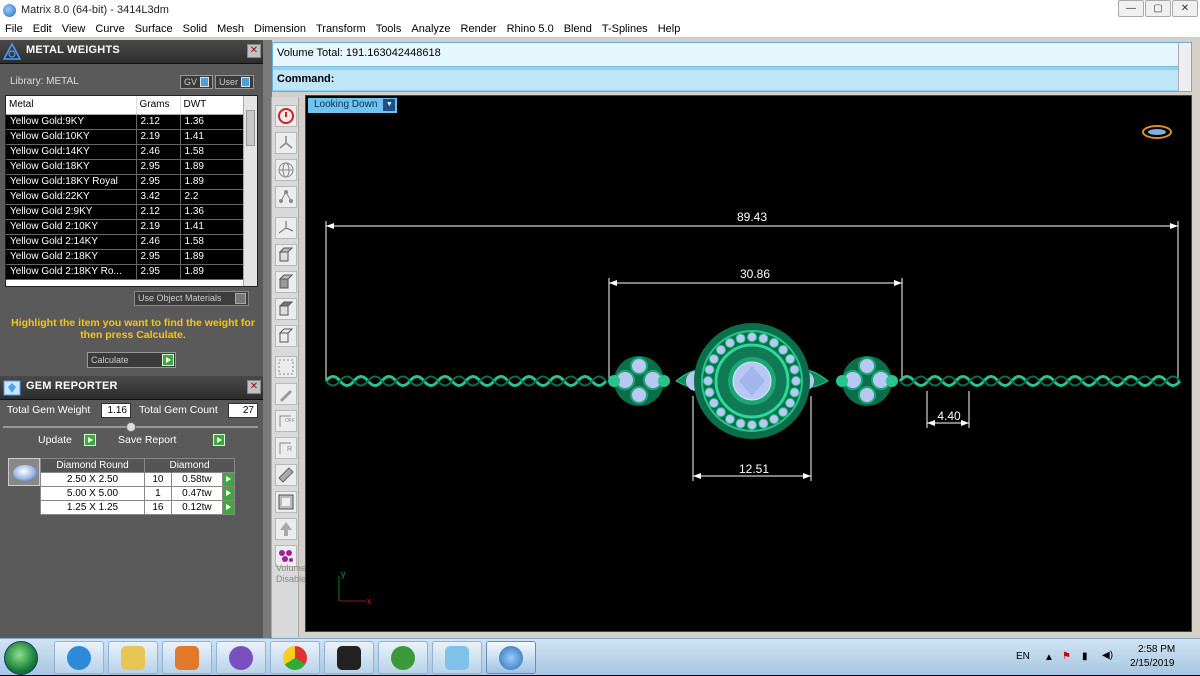 This screenshot has height=676, width=1200. What do you see at coordinates (1196, 339) in the screenshot?
I see `right-border` at bounding box center [1196, 339].